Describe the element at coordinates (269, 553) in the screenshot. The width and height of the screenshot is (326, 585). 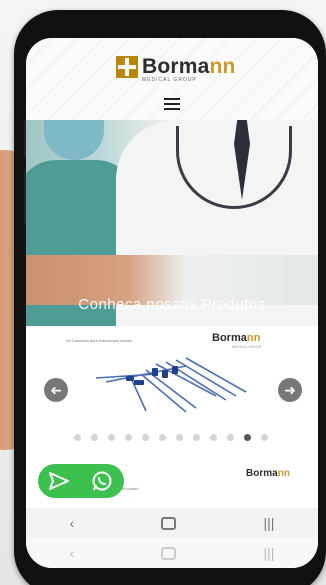
I see `nav-recents-ghost: |||` at that location.